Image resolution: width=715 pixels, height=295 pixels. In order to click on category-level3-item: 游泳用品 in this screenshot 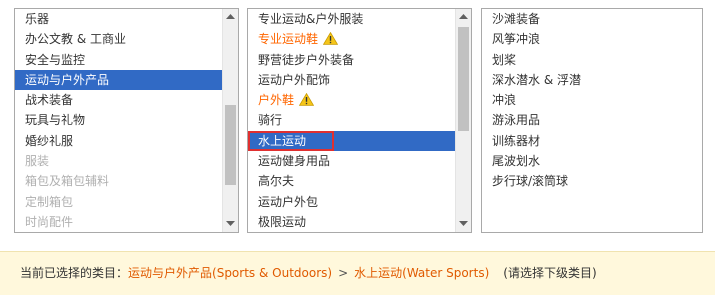, I will do `click(592, 120)`.